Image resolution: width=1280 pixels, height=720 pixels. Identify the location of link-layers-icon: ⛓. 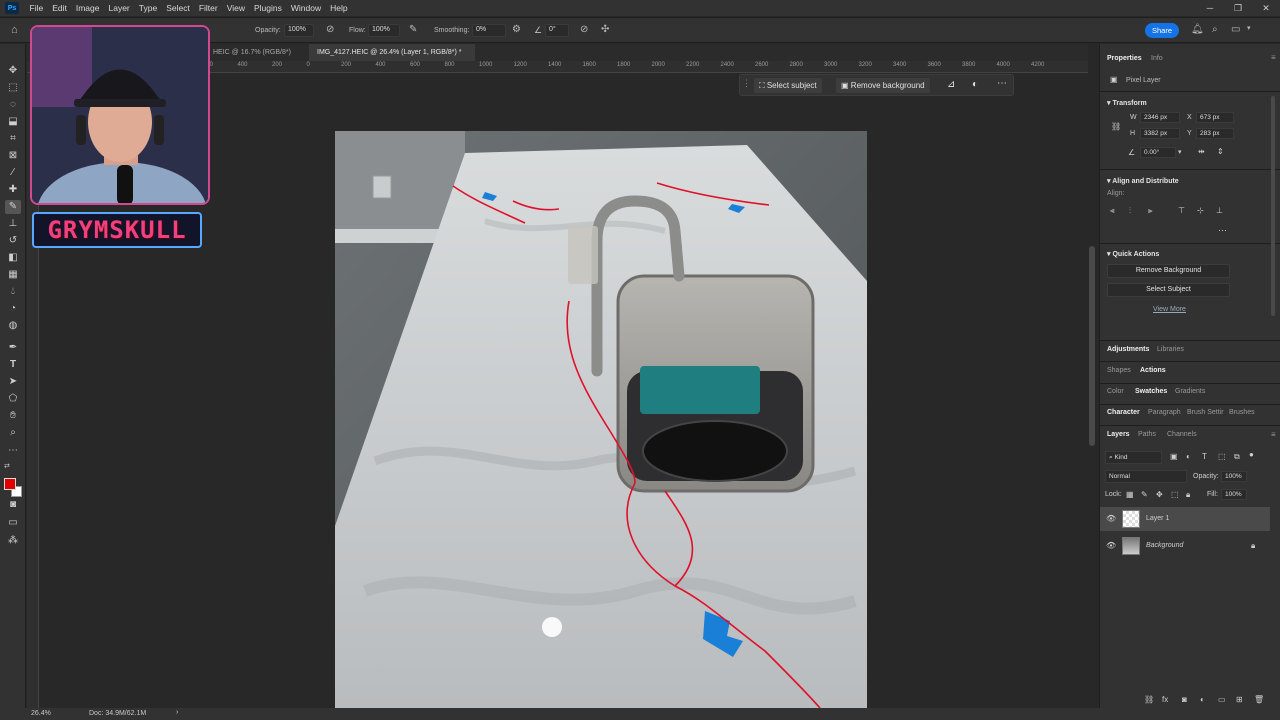
(1149, 699).